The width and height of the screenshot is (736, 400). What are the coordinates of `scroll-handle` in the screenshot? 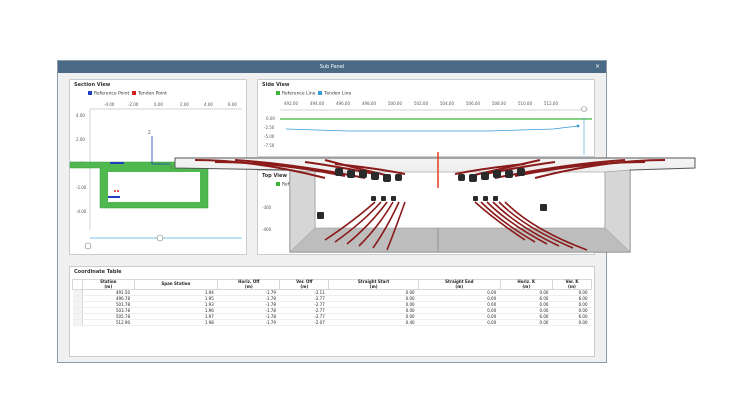 It's located at (584, 109).